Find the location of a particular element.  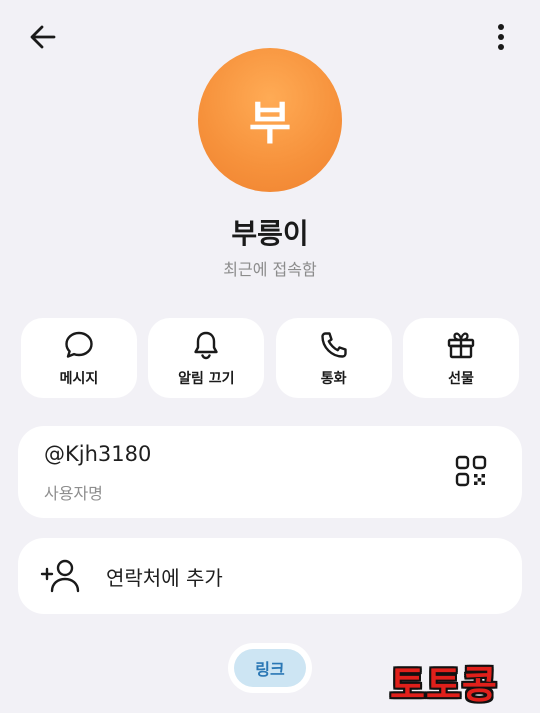

gift-label: 선물 is located at coordinates (461, 379).